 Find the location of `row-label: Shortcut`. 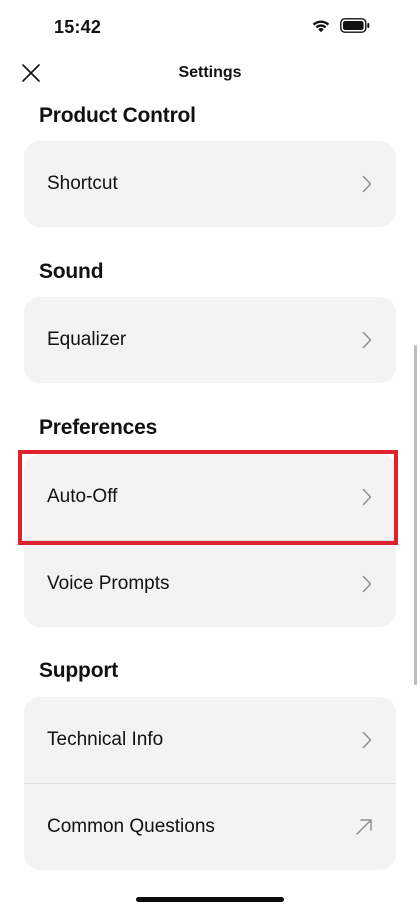

row-label: Shortcut is located at coordinates (82, 183).